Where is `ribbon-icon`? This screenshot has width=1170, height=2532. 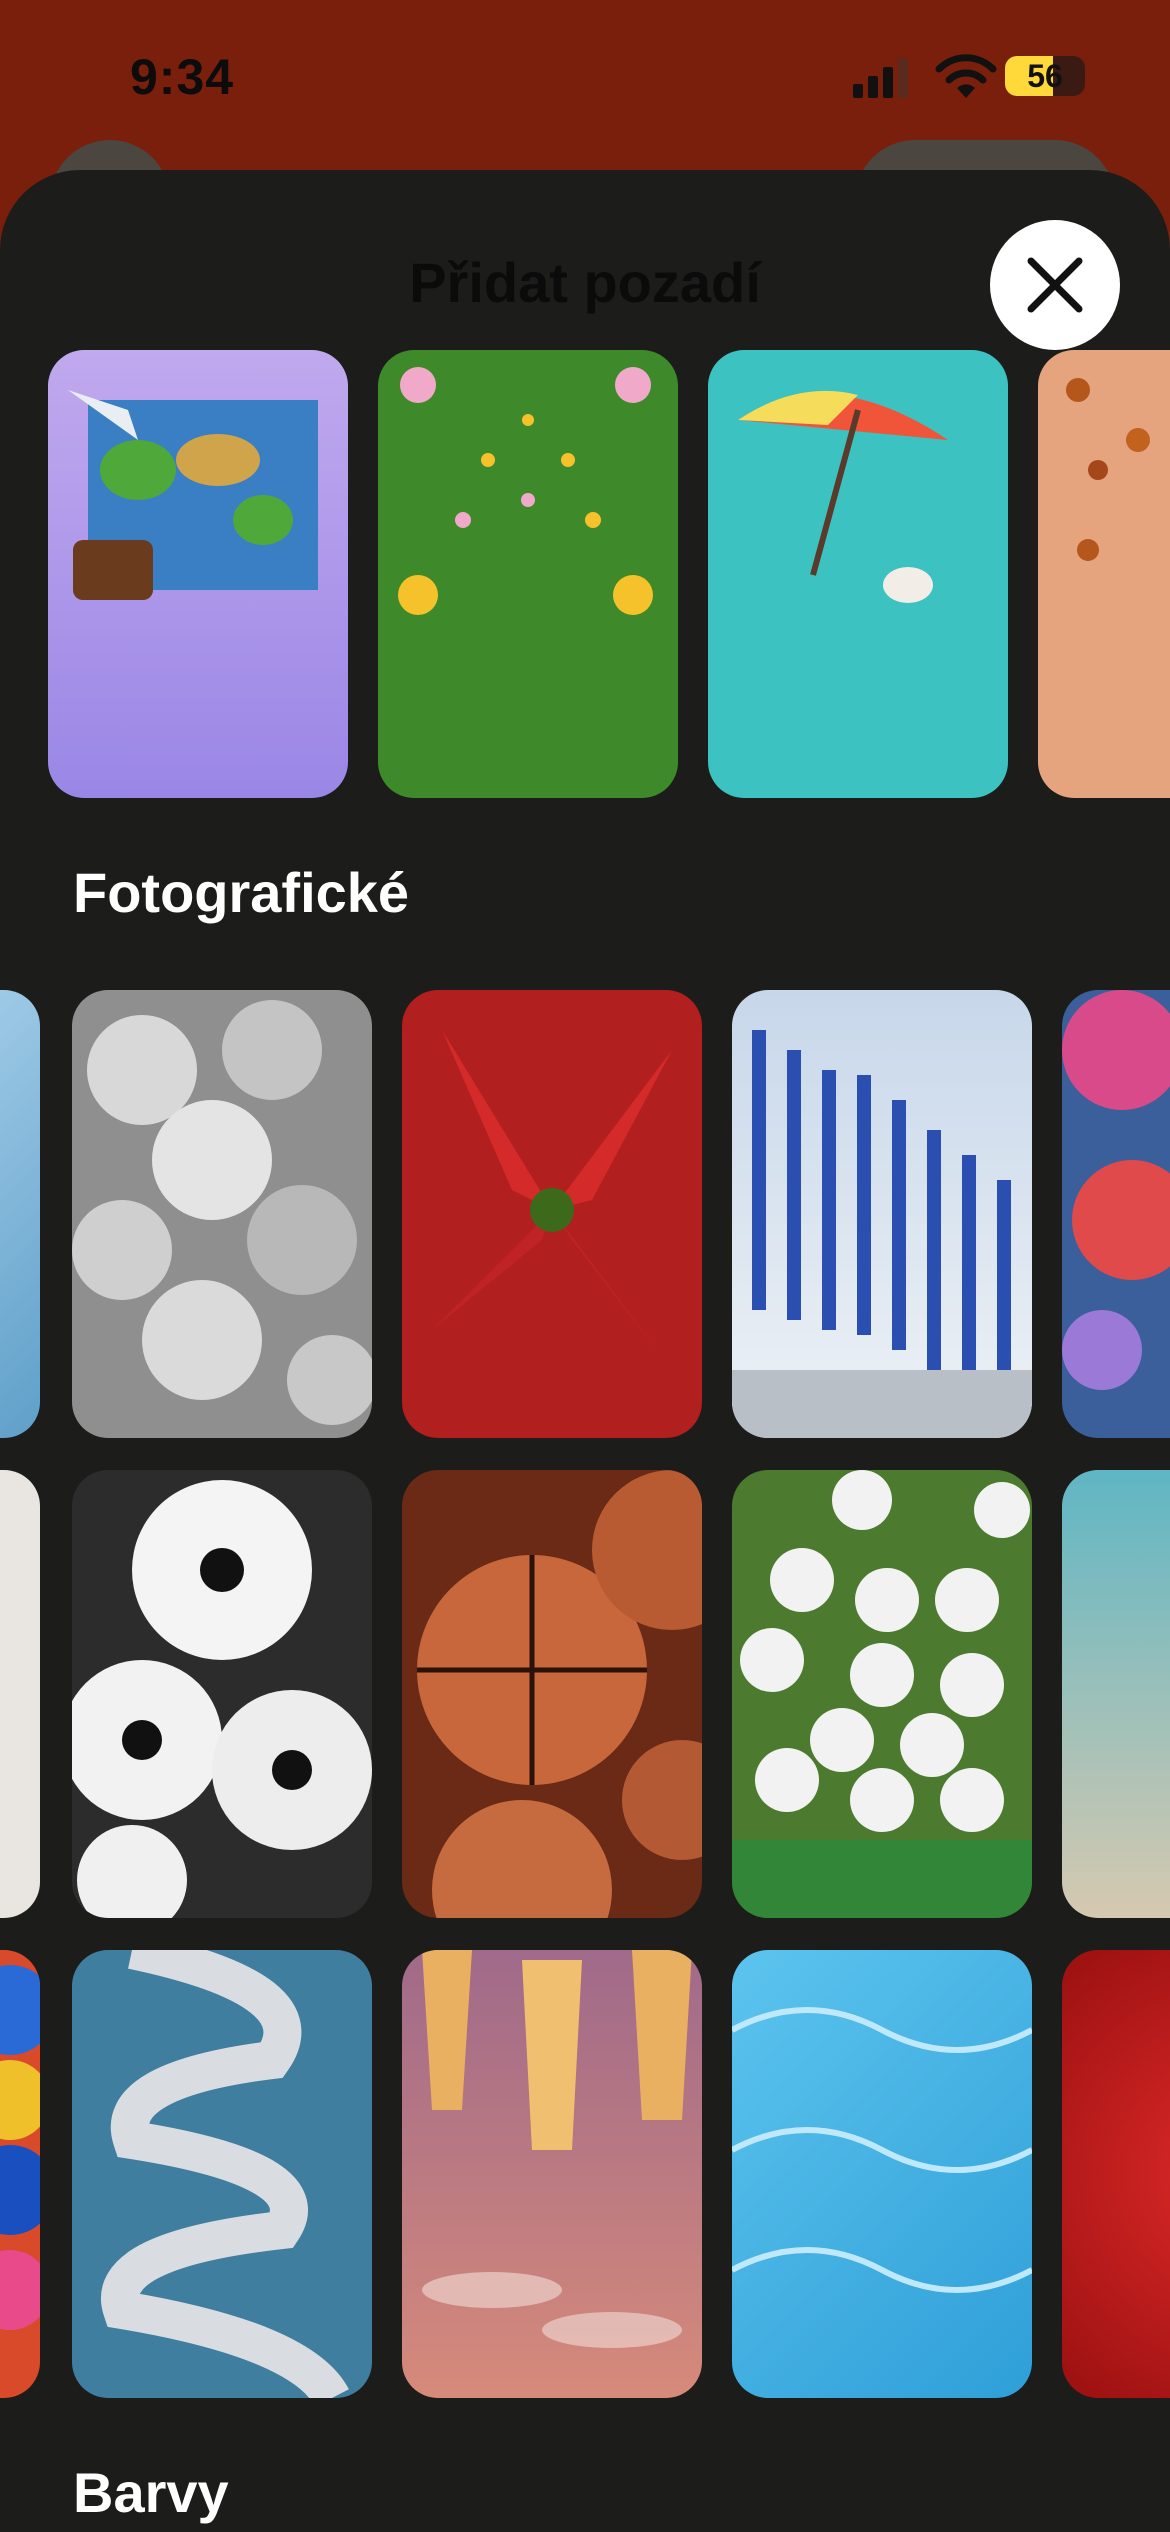
ribbon-icon is located at coordinates (225, 2174).